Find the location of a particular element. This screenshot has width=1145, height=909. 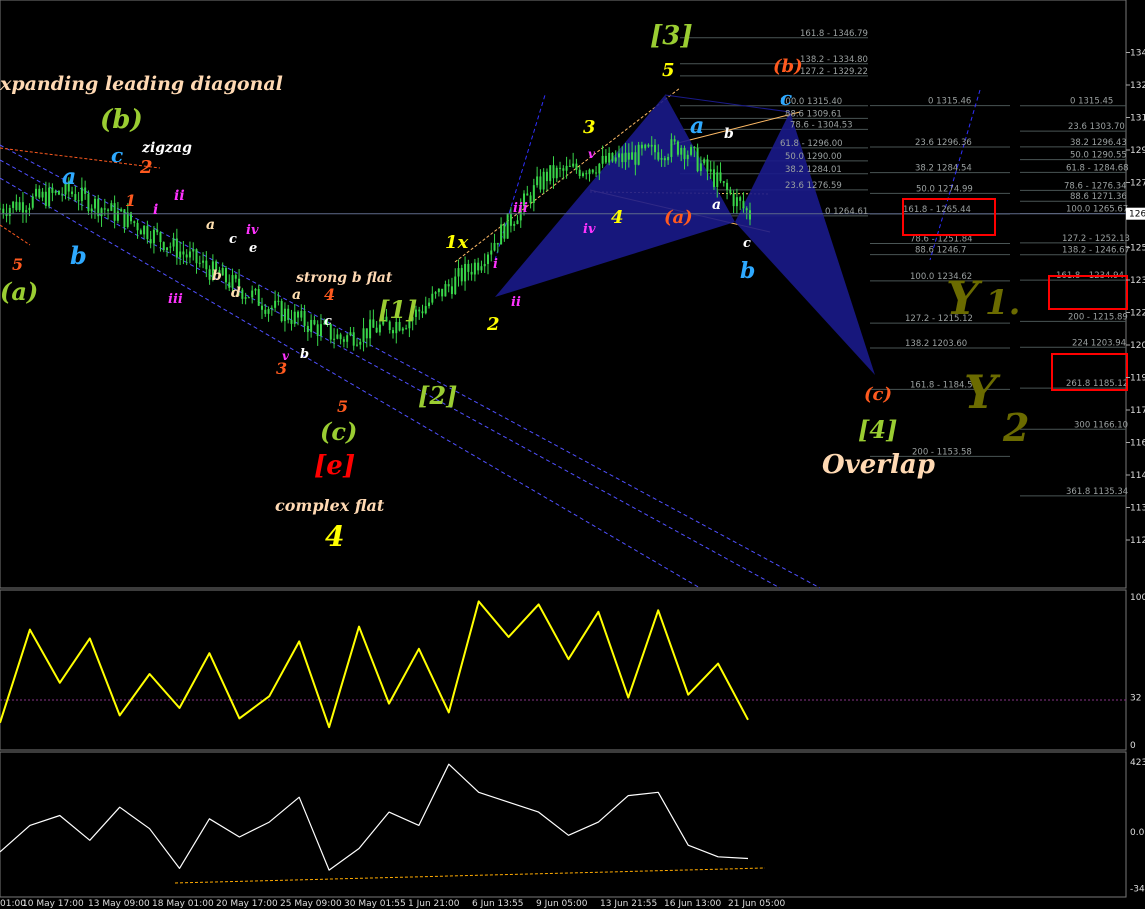

wave-label: 1 is located at coordinates (130, 200).